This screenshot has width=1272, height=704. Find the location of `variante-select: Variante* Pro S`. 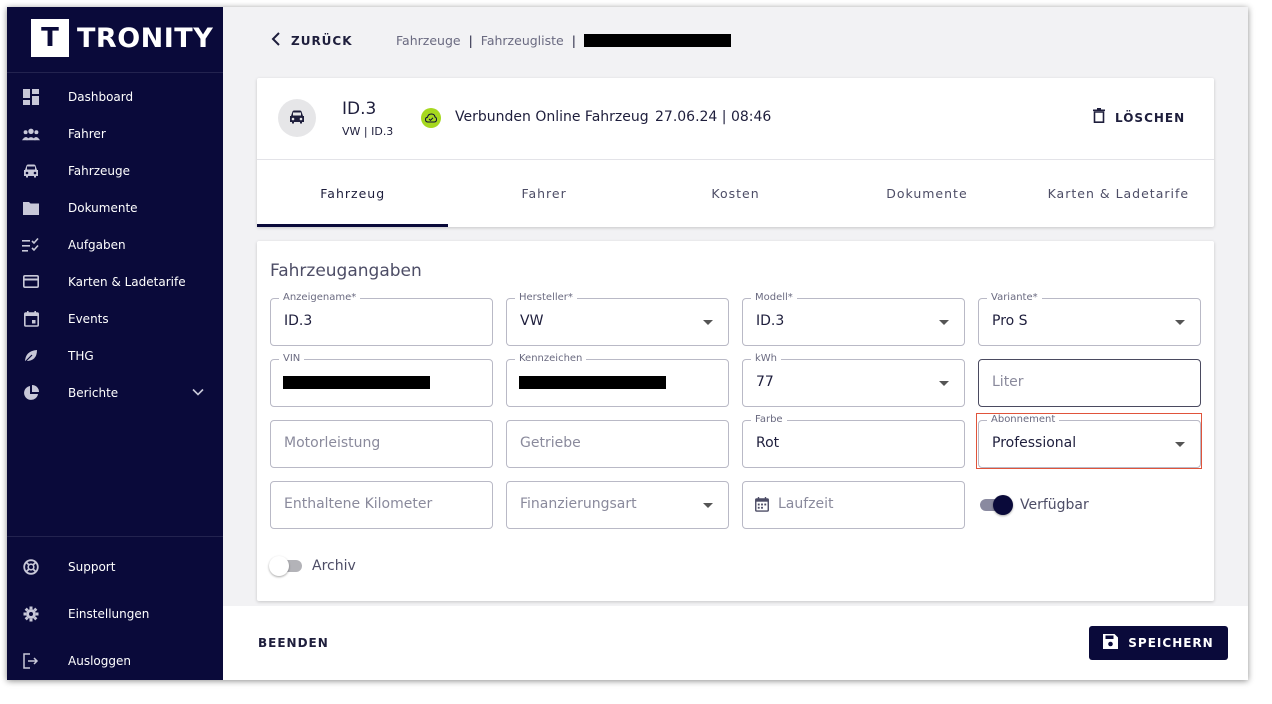

variante-select: Variante* Pro S is located at coordinates (1089, 319).